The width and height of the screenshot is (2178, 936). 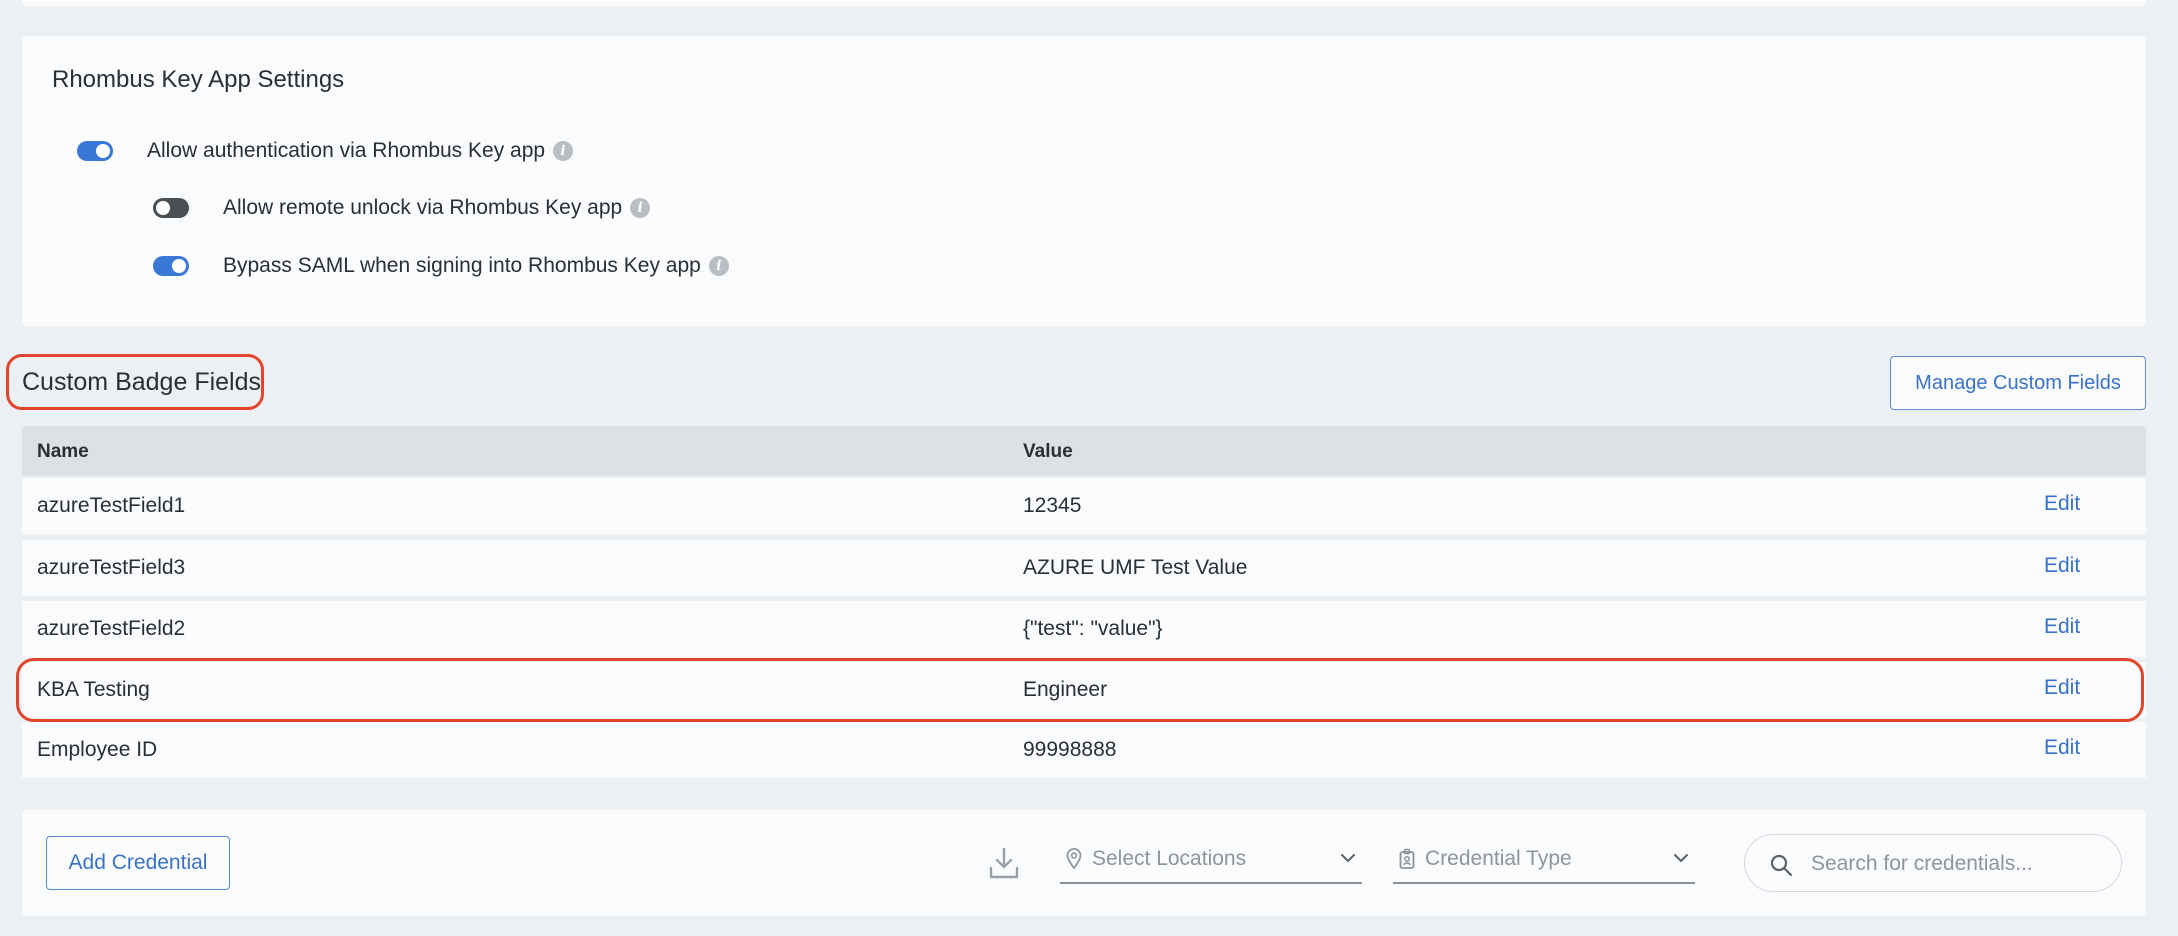 I want to click on field-value: 12345, so click(x=1052, y=505).